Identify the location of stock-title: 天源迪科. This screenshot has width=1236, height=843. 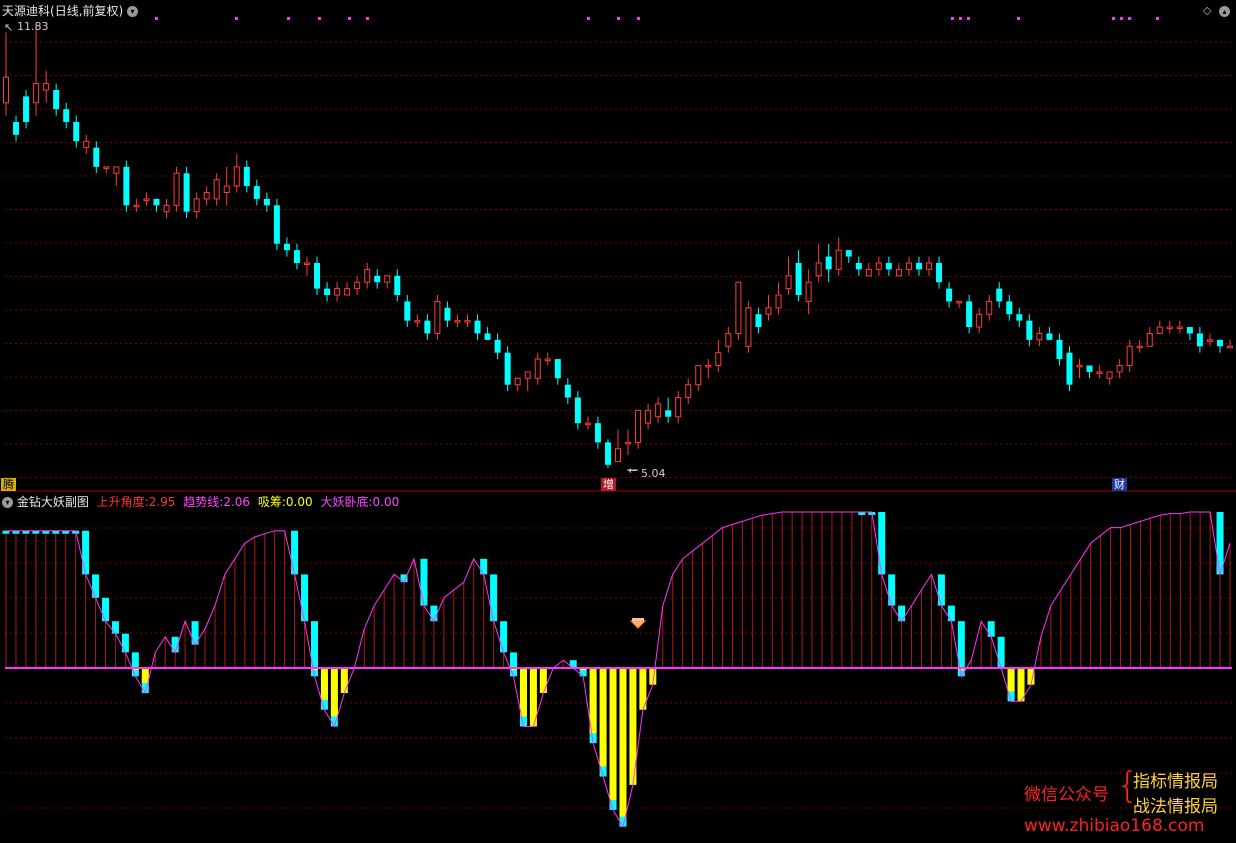
(26, 11).